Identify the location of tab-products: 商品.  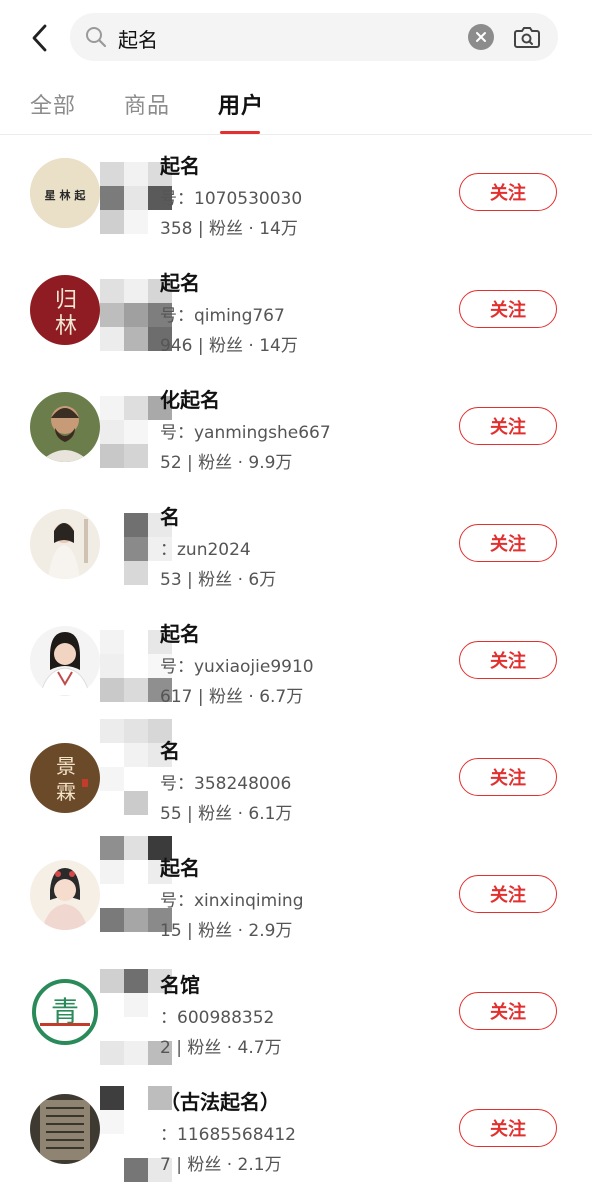
(147, 104).